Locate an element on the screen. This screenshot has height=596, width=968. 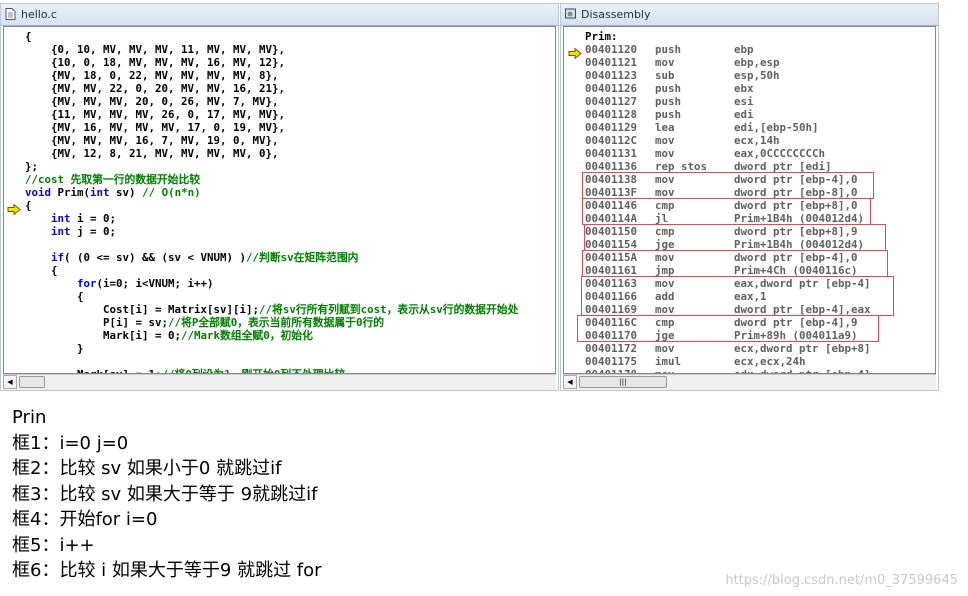
code-text: ( (0 <= sv) && (sv < VNUM) ) is located at coordinates (155, 257).